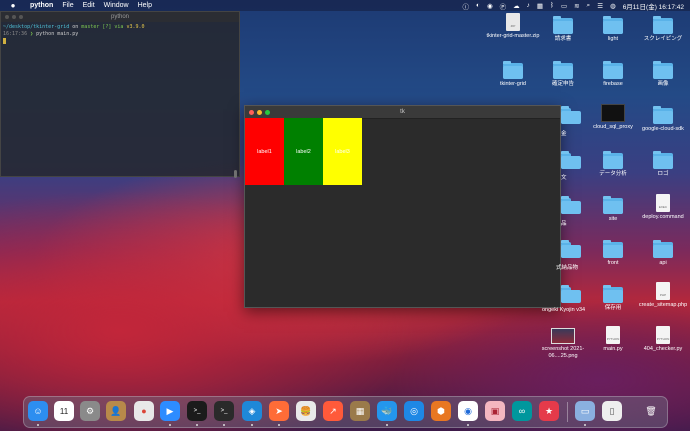  I want to click on wifi-icon: ≋, so click(576, 6).